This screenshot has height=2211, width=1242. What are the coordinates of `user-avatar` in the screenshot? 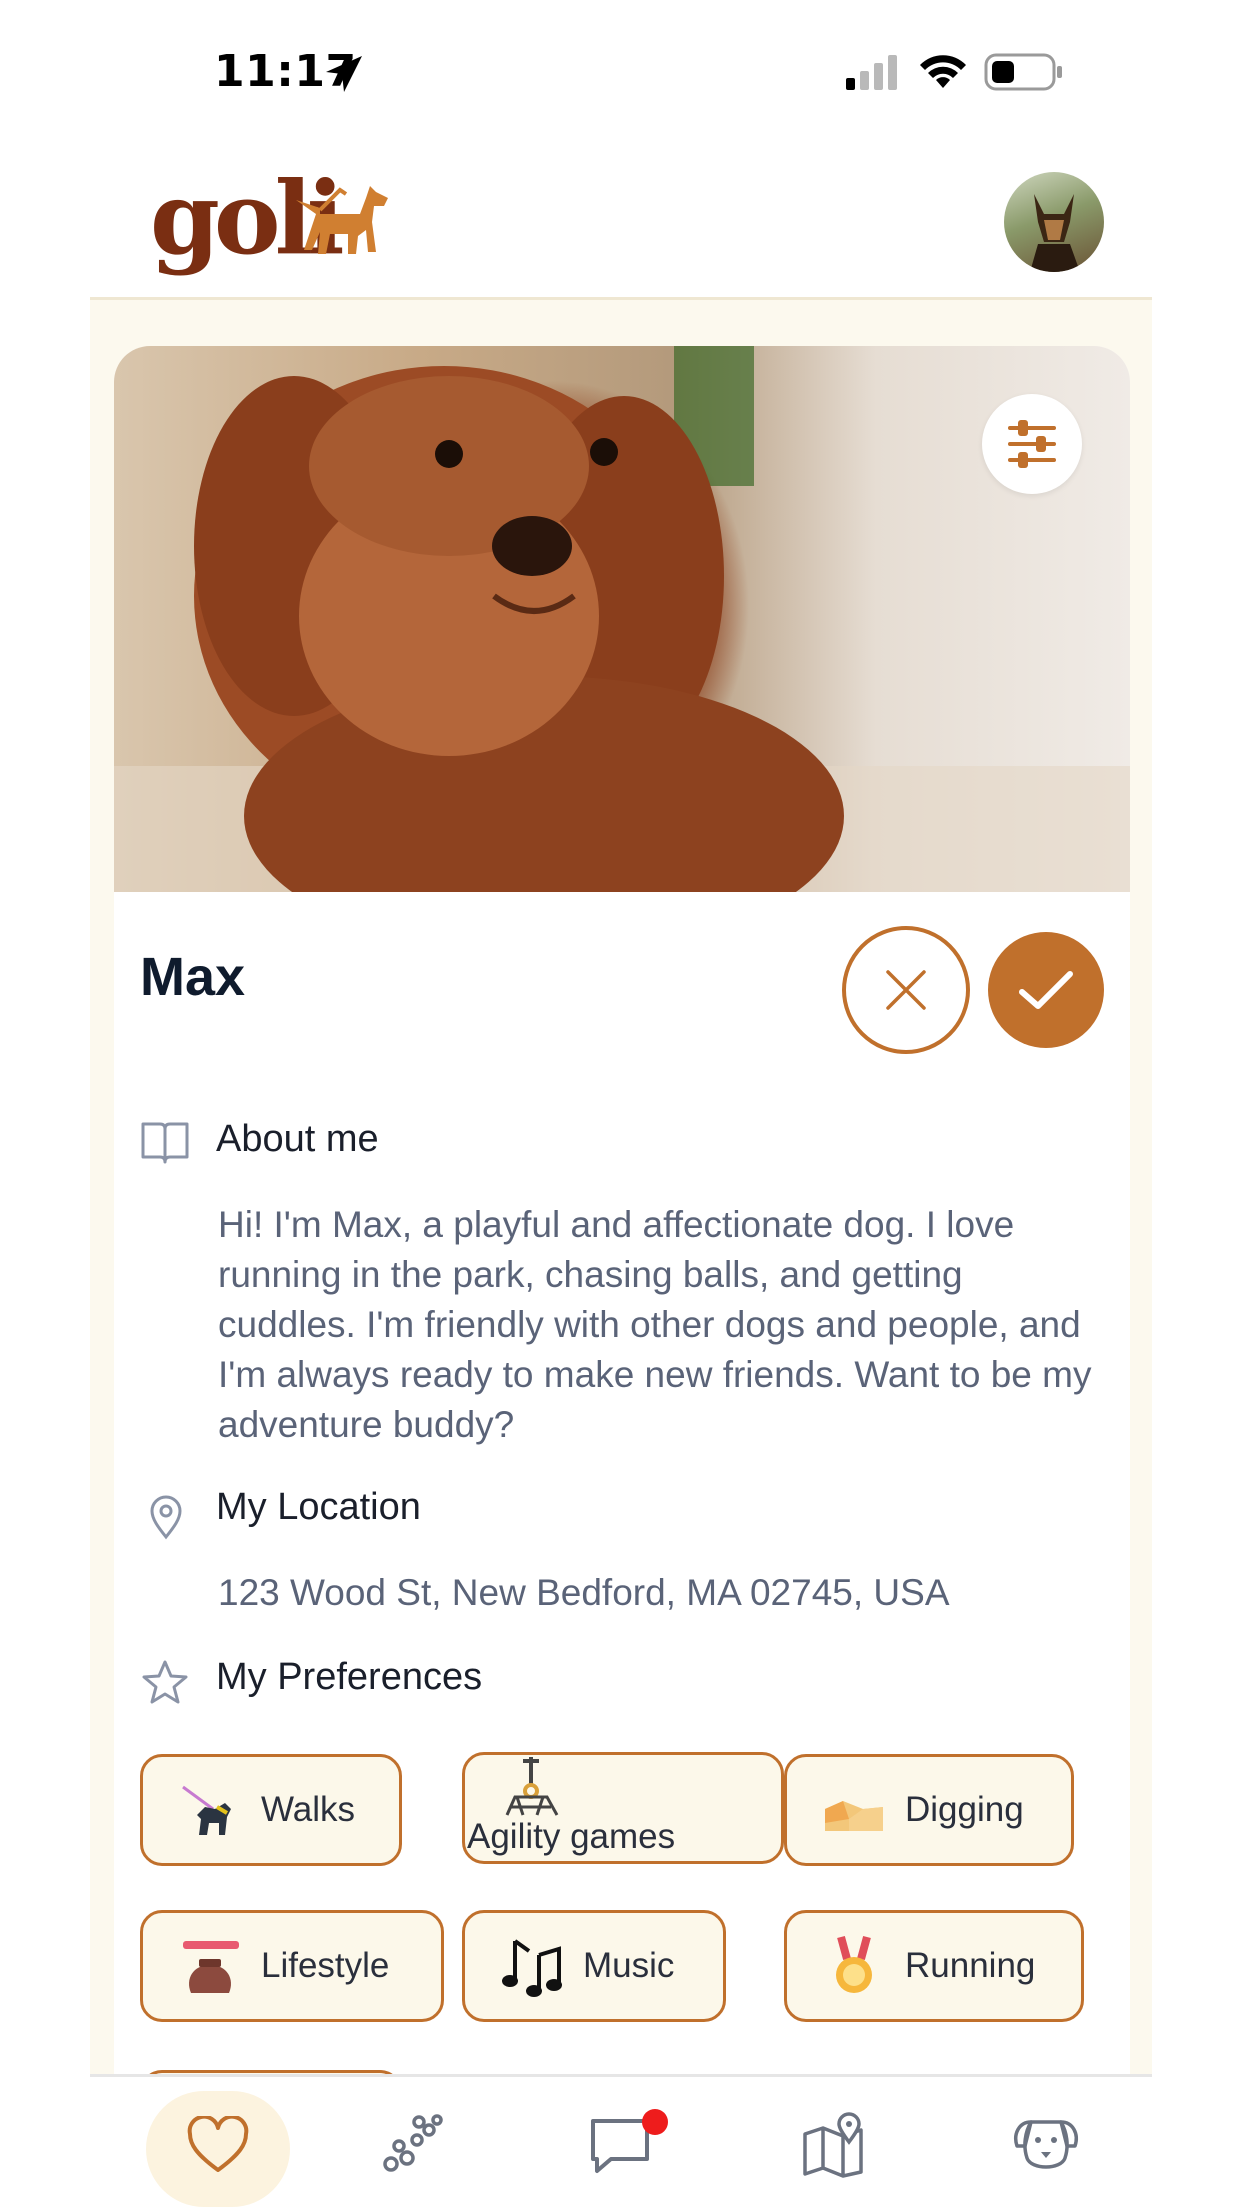 It's located at (1054, 222).